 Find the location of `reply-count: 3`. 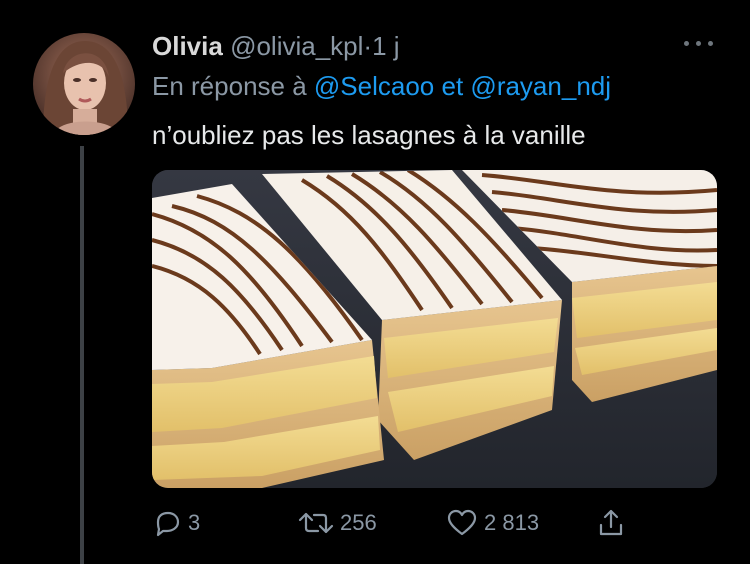

reply-count: 3 is located at coordinates (194, 522).